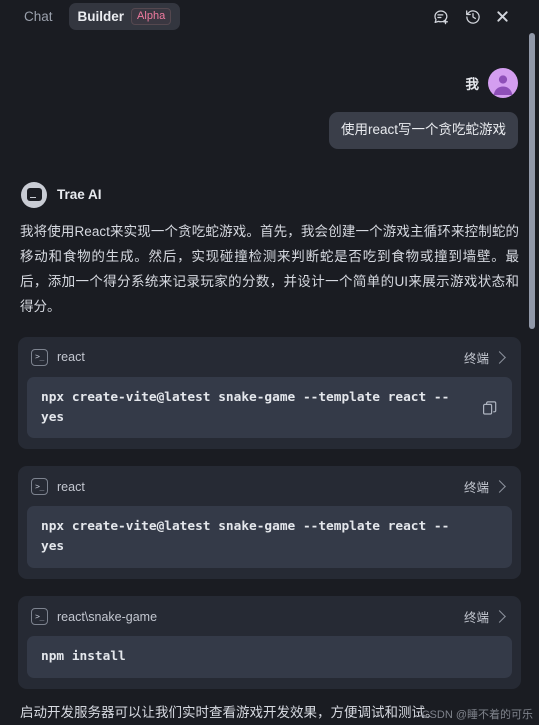  What do you see at coordinates (34, 194) in the screenshot?
I see `trae-logo-icon` at bounding box center [34, 194].